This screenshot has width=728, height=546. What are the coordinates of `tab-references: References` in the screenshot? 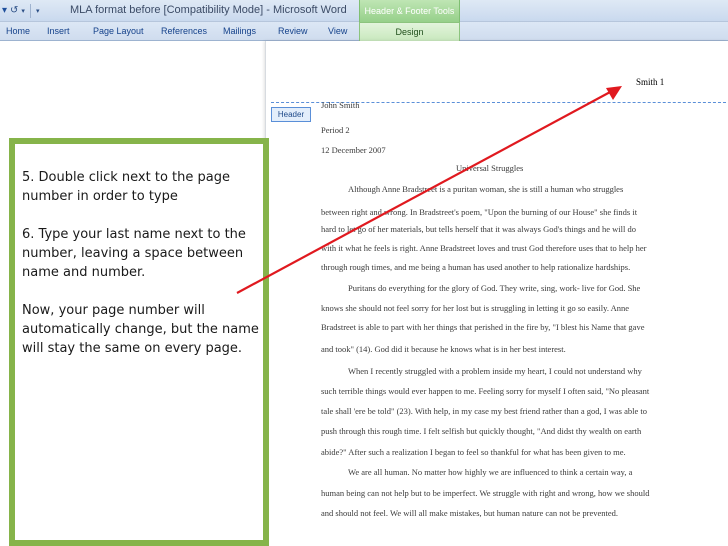 It's located at (184, 31).